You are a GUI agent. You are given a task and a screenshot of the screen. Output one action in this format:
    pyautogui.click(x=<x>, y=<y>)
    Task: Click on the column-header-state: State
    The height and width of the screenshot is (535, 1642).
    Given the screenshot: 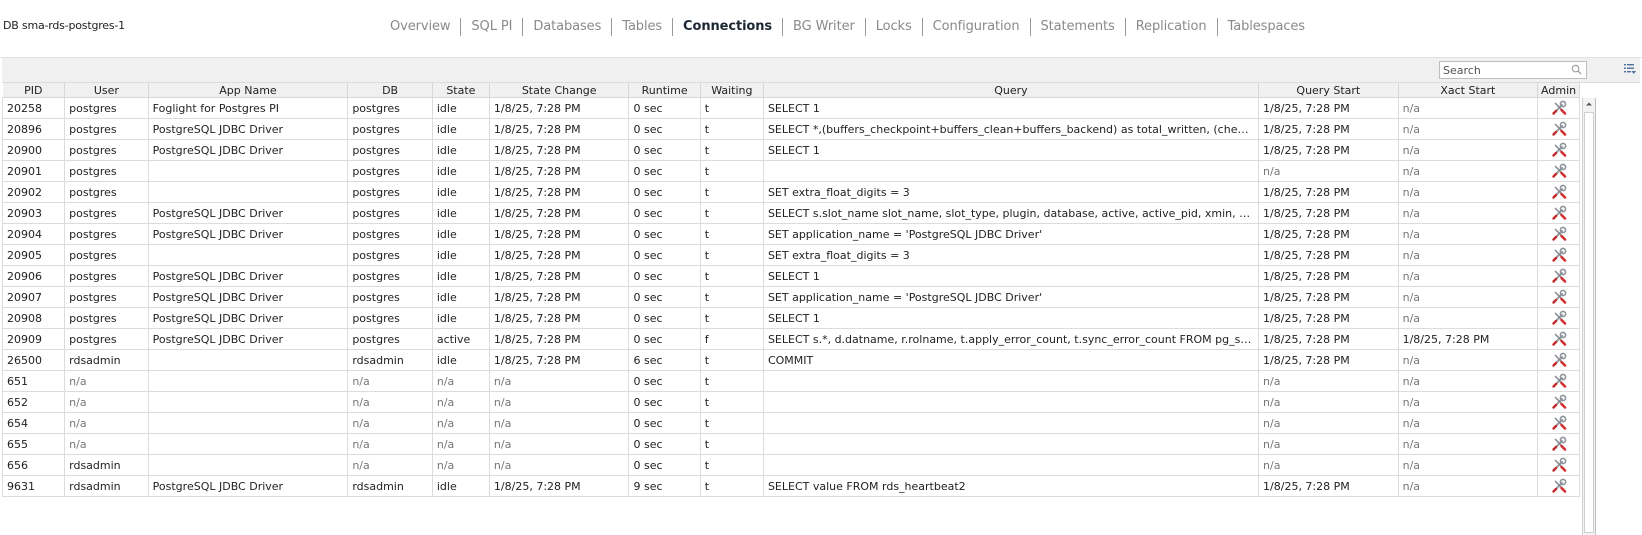 What is the action you would take?
    pyautogui.click(x=461, y=90)
    